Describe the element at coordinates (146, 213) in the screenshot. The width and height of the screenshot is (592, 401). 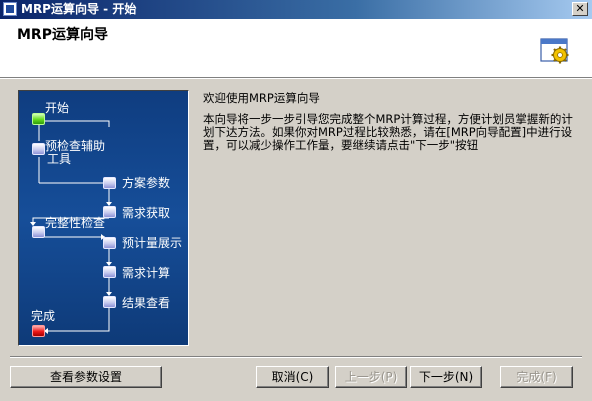
I see `step-demand-fetch: 需求获取` at that location.